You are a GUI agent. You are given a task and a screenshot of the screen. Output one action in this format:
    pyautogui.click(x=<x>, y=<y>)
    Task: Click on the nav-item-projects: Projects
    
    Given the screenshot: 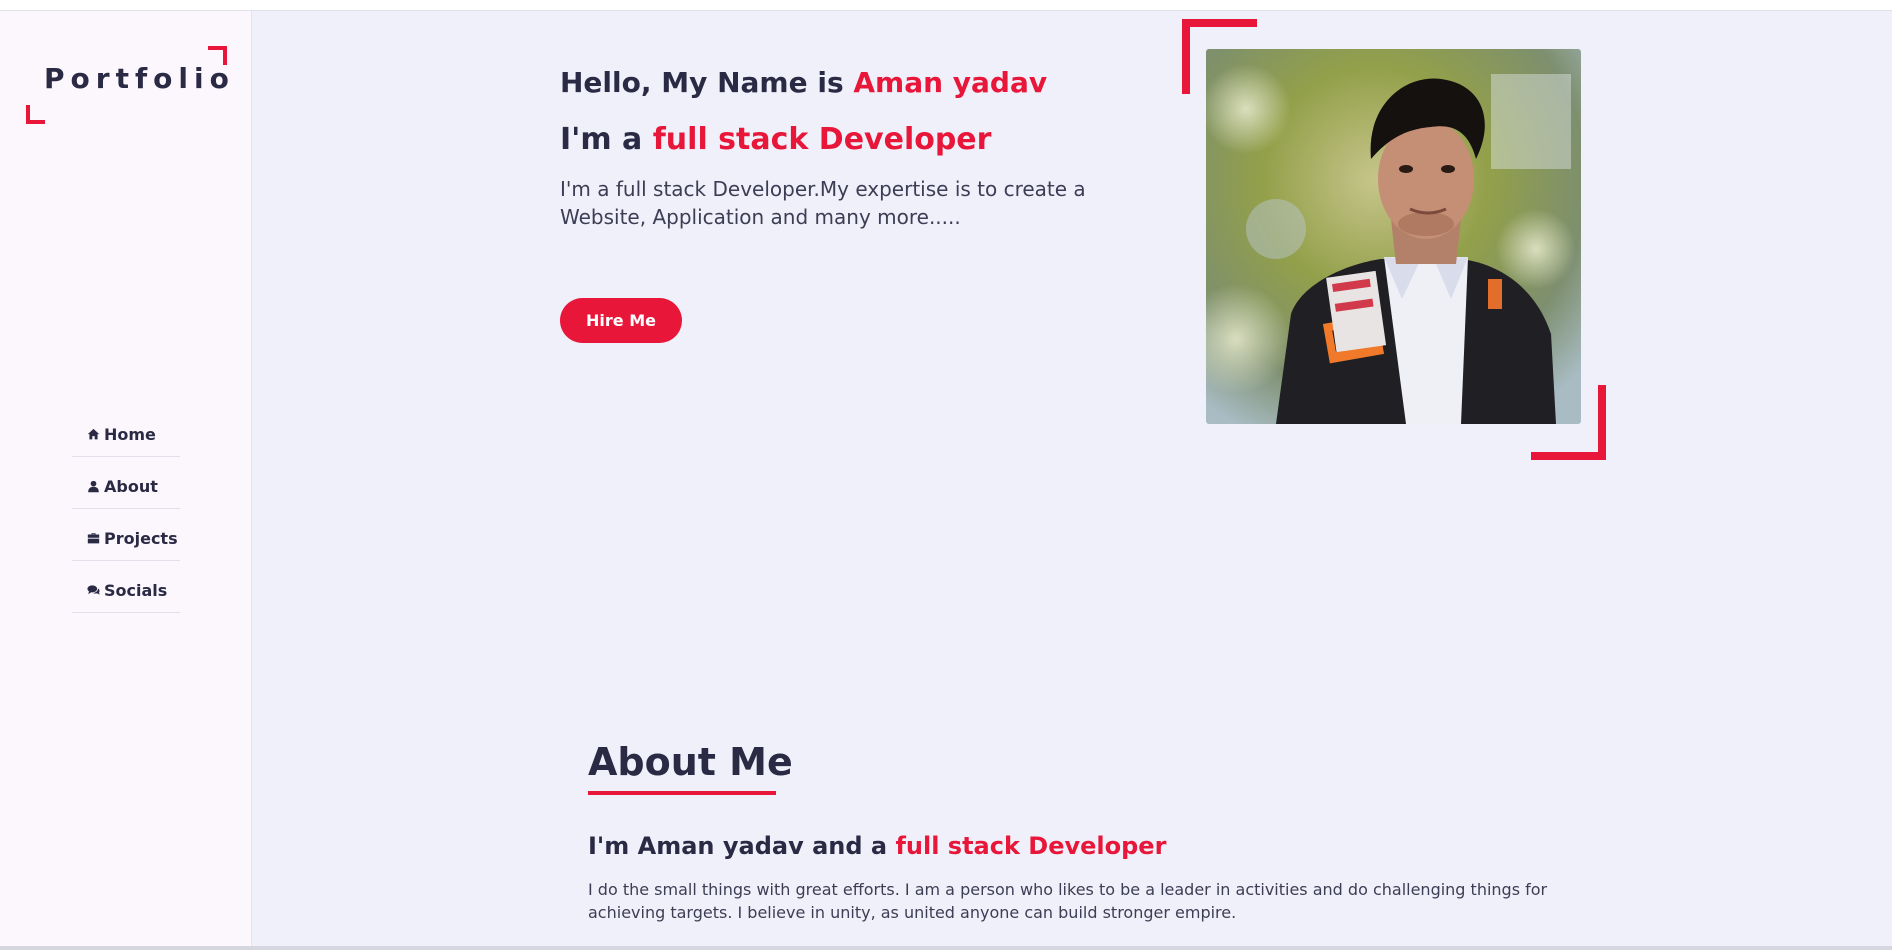 What is the action you would take?
    pyautogui.click(x=126, y=535)
    